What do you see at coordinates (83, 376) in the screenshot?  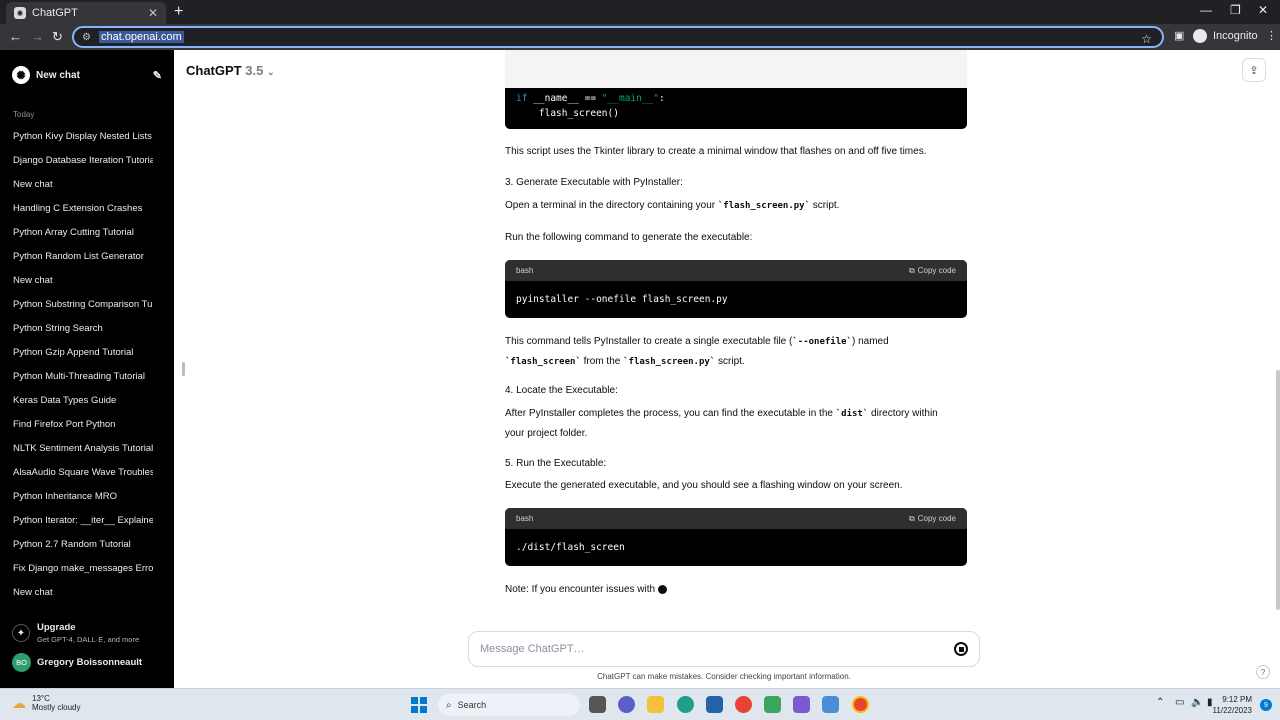 I see `history-item: Python Multi-Threading Tutorial` at bounding box center [83, 376].